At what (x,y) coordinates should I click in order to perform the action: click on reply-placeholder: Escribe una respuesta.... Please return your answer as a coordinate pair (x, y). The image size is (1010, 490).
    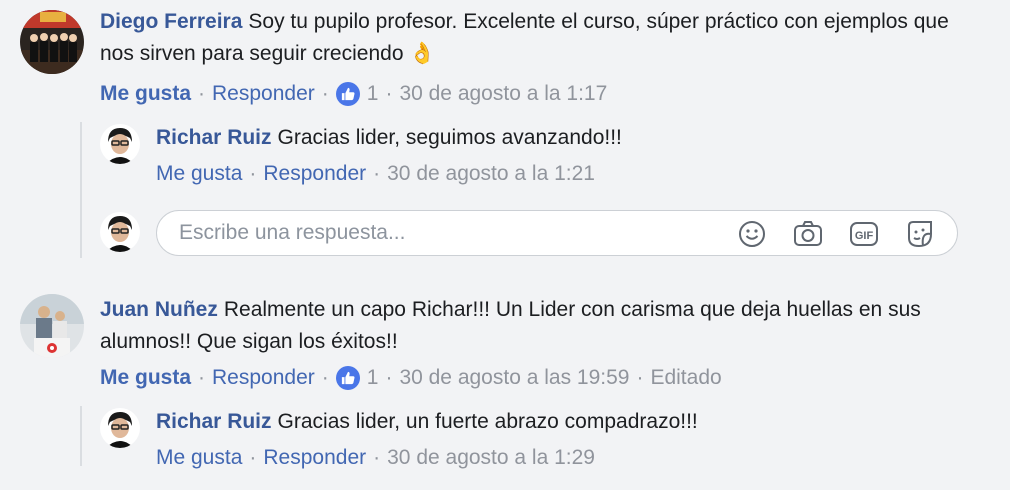
    Looking at the image, I should click on (292, 233).